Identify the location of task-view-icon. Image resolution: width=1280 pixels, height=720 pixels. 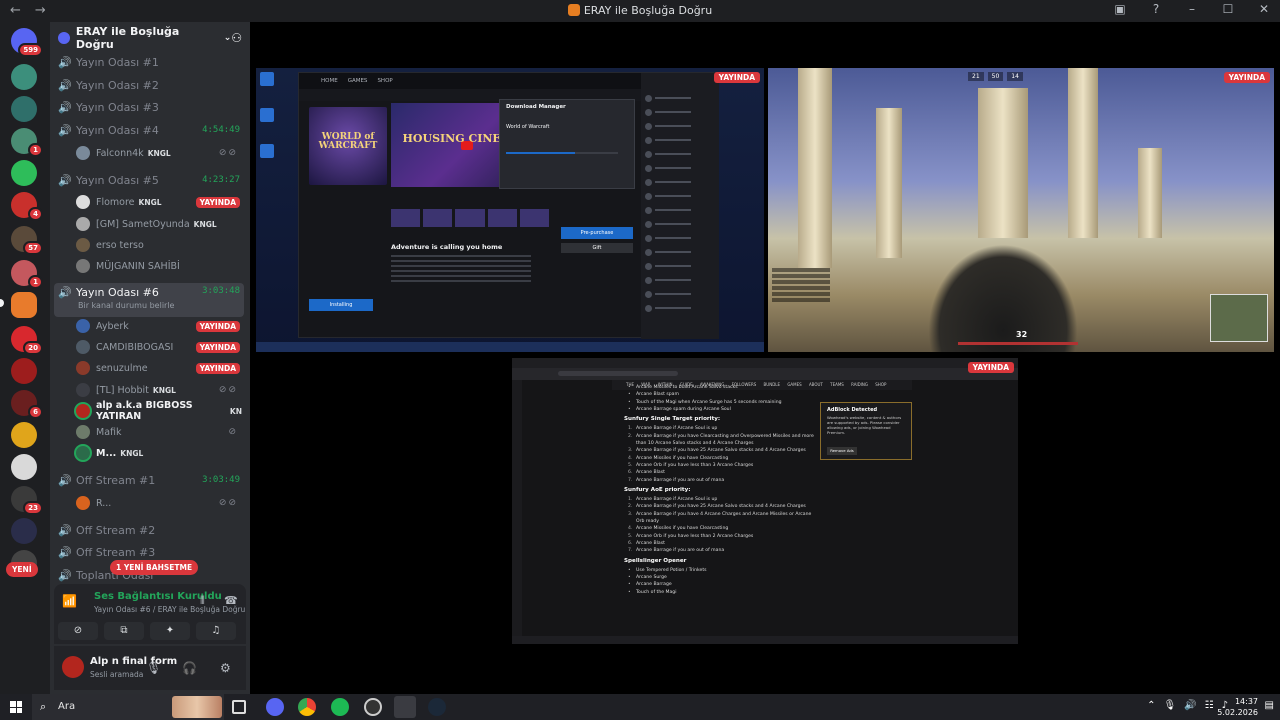
(239, 707).